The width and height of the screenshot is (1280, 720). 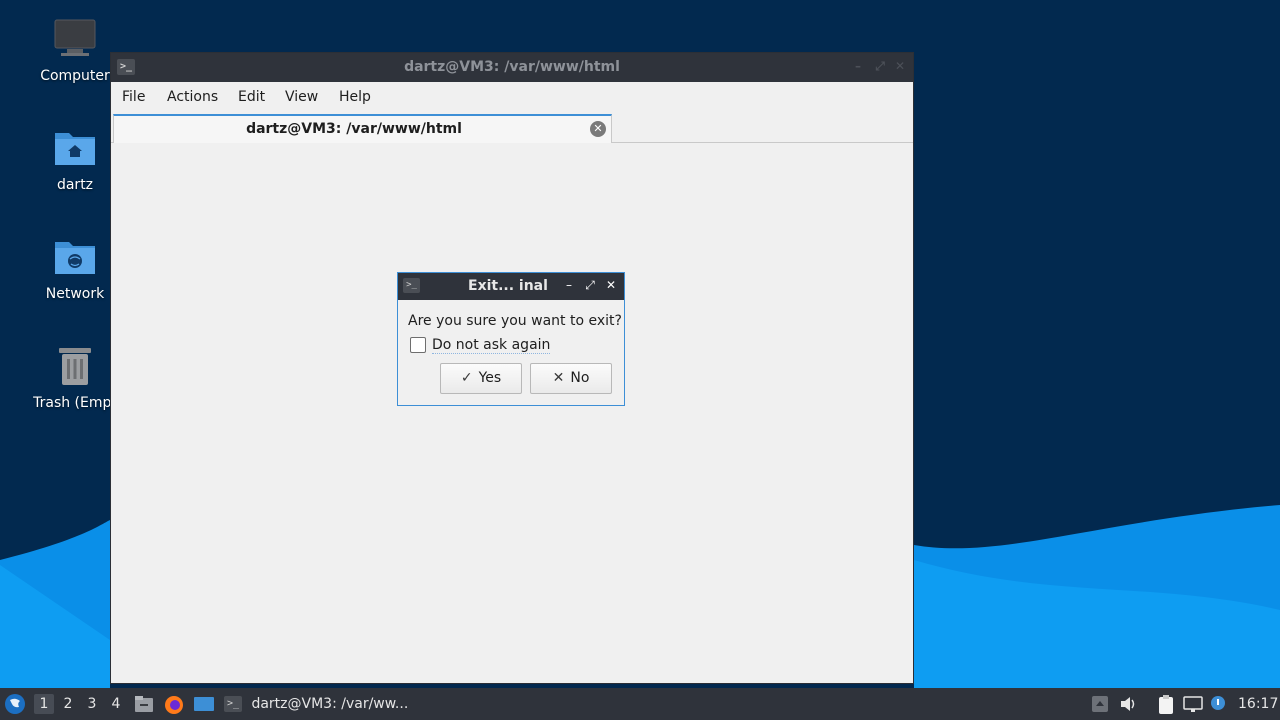 I want to click on tab-close-icon: ✕, so click(x=598, y=129).